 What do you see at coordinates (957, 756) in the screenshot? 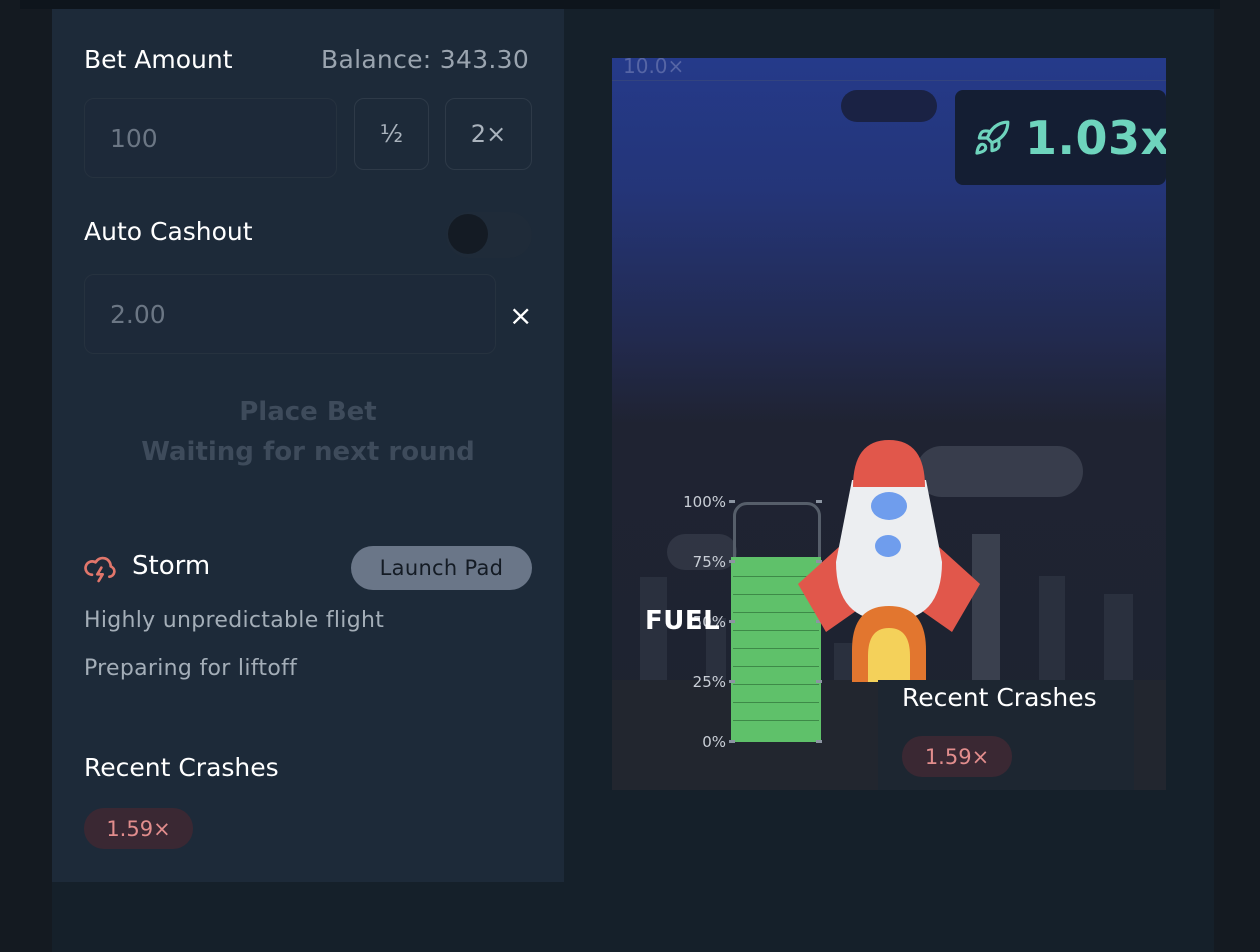
I see `game-recent-crash-chip: 1.59×` at bounding box center [957, 756].